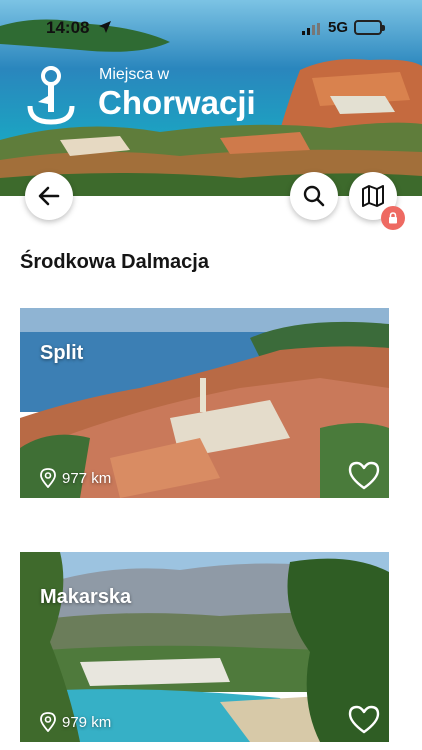 The height and width of the screenshot is (750, 422). I want to click on arrow-left-icon, so click(49, 196).